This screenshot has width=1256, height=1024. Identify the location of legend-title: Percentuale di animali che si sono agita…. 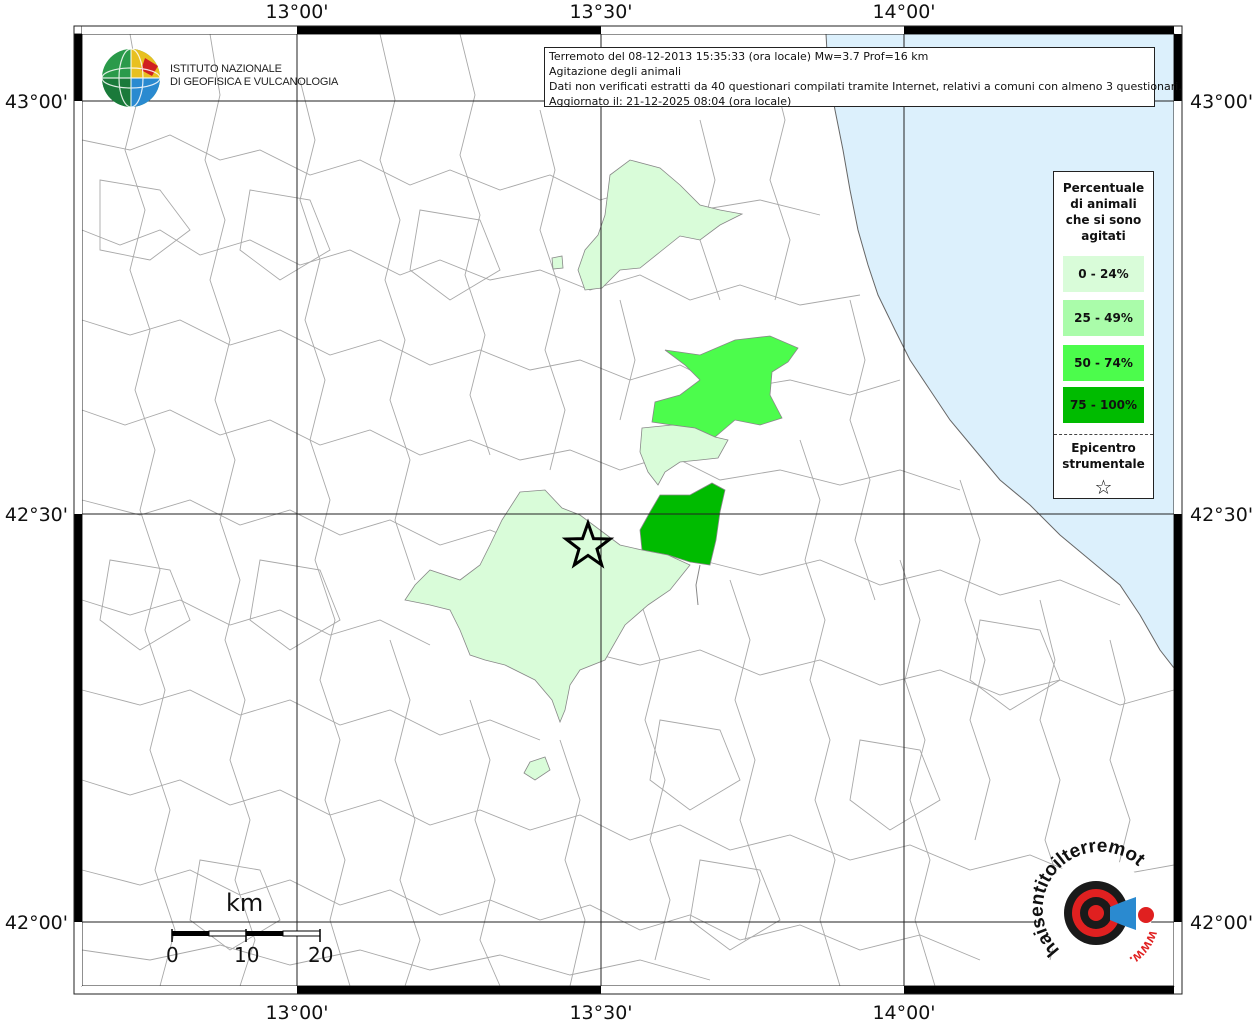
(1103, 212).